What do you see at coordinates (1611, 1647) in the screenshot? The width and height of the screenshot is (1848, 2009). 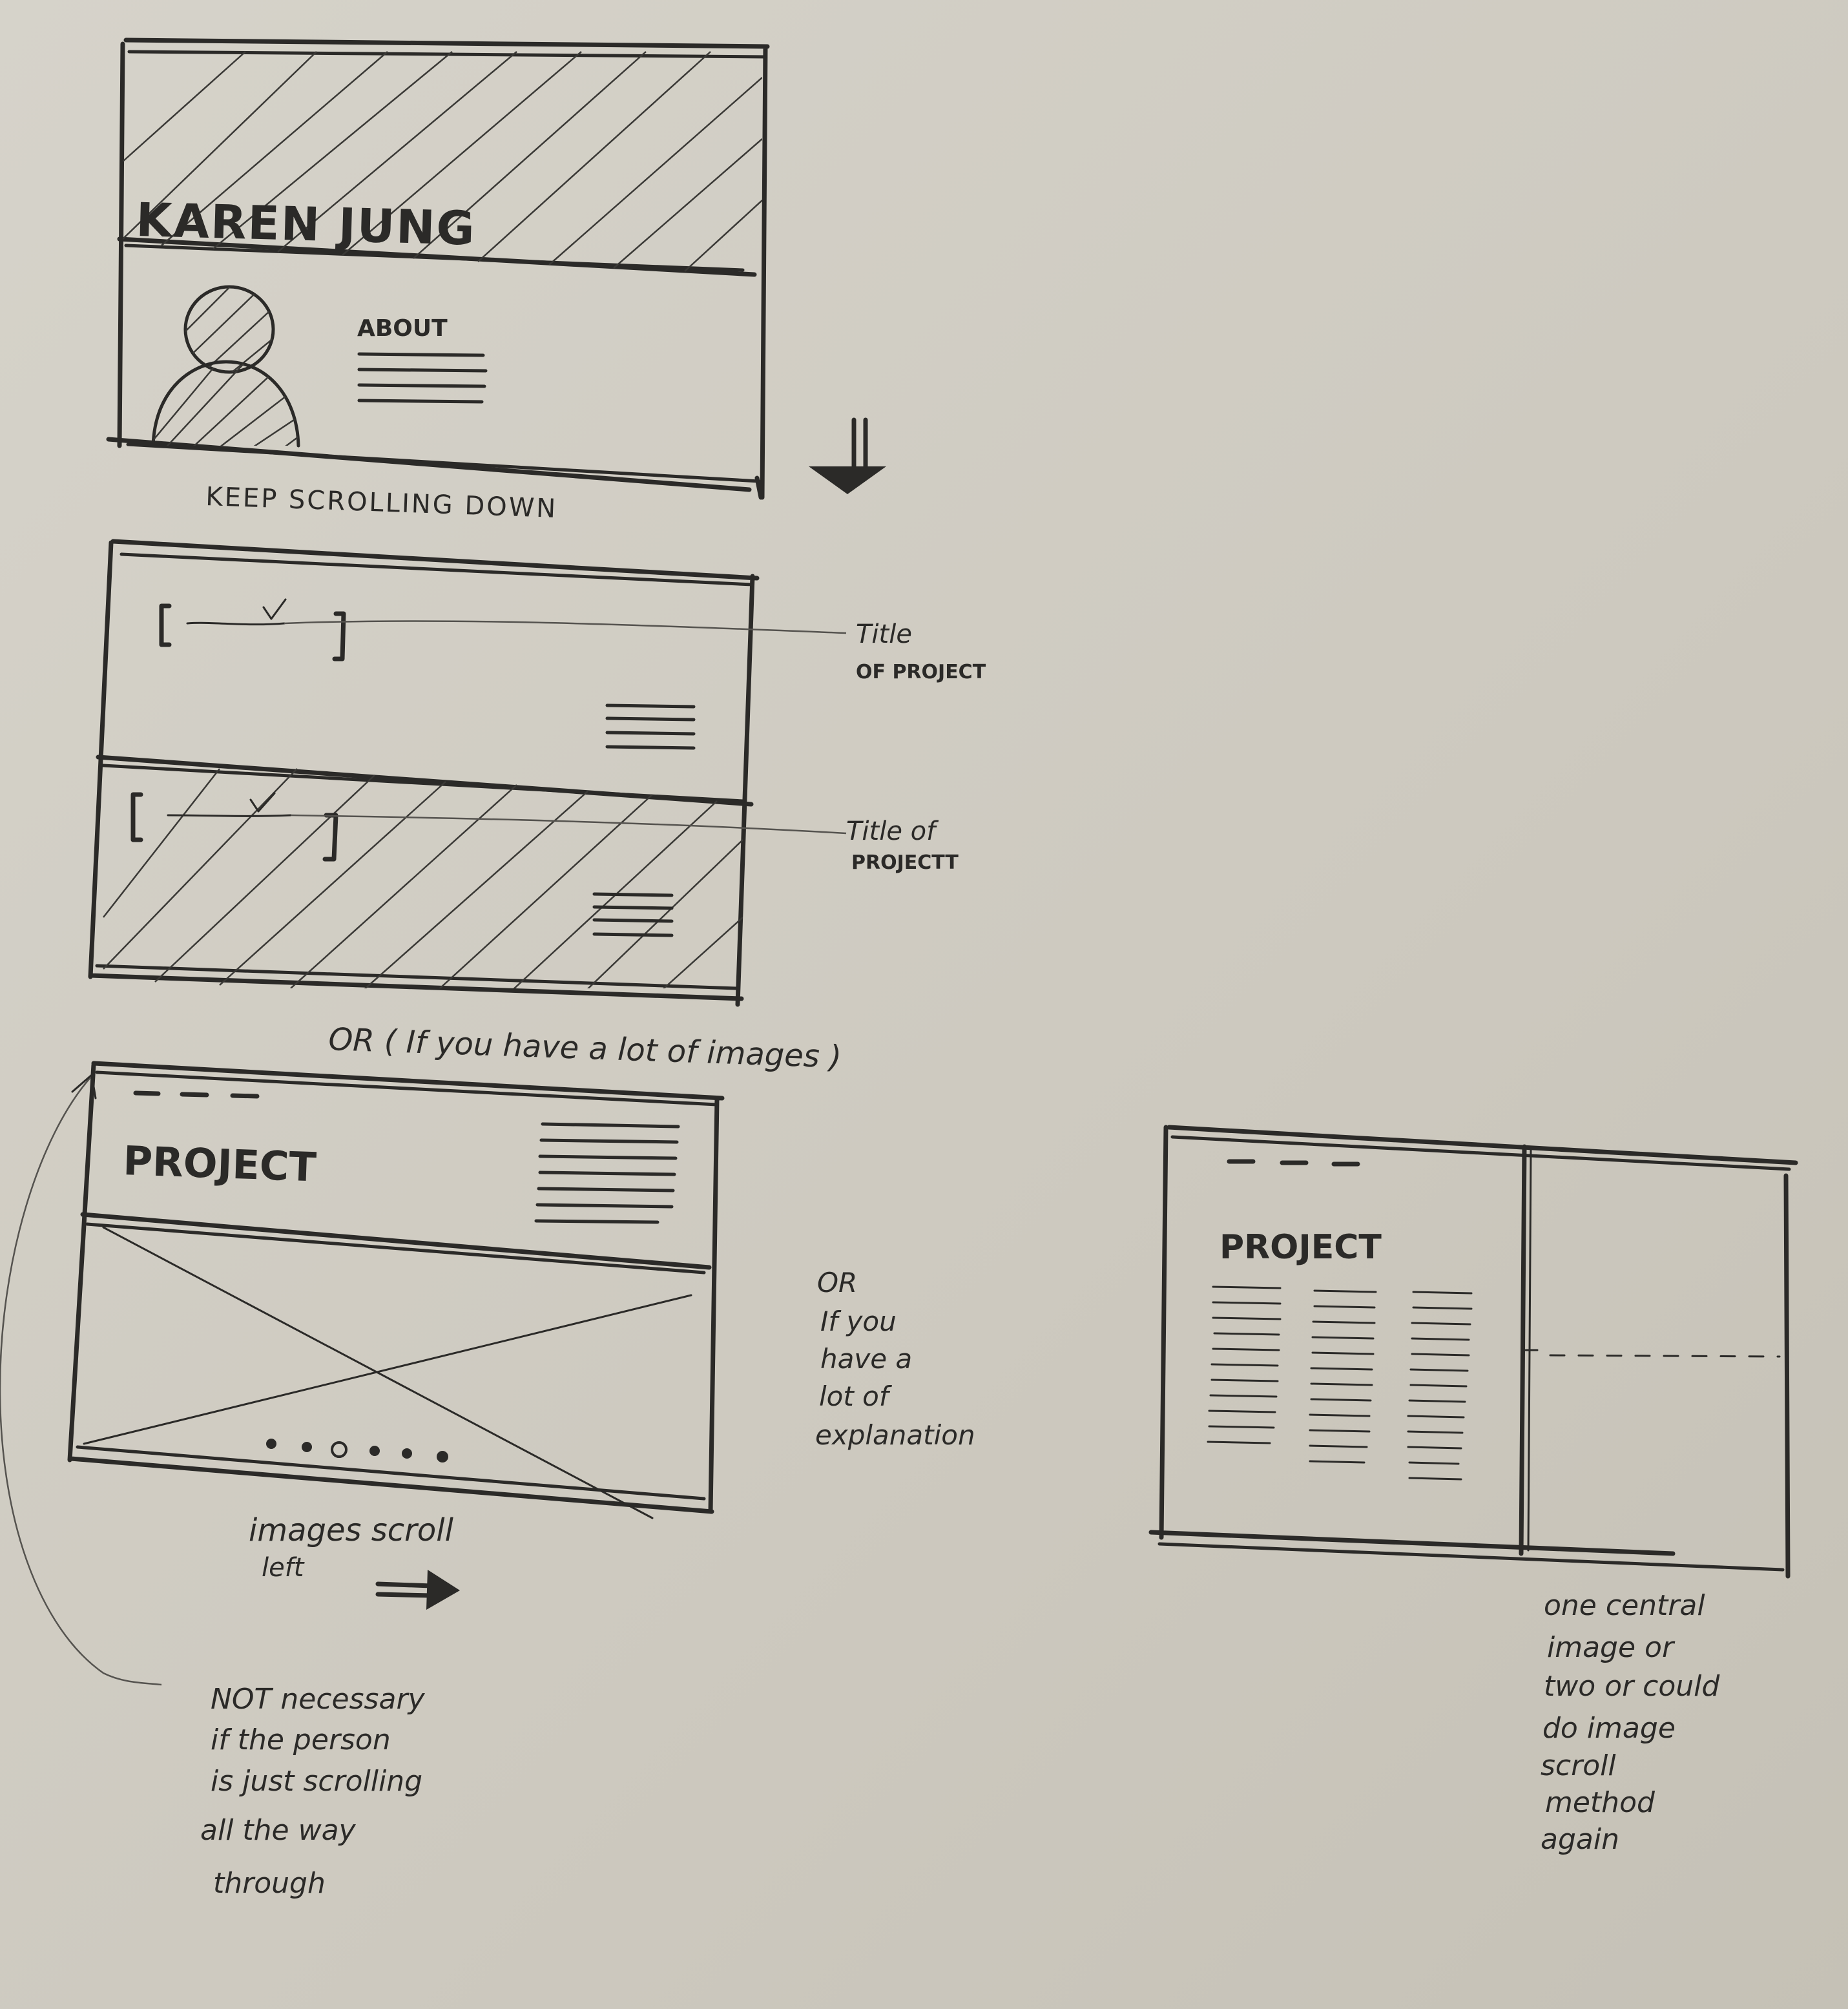 I see `two-column-caption-line2: image or` at bounding box center [1611, 1647].